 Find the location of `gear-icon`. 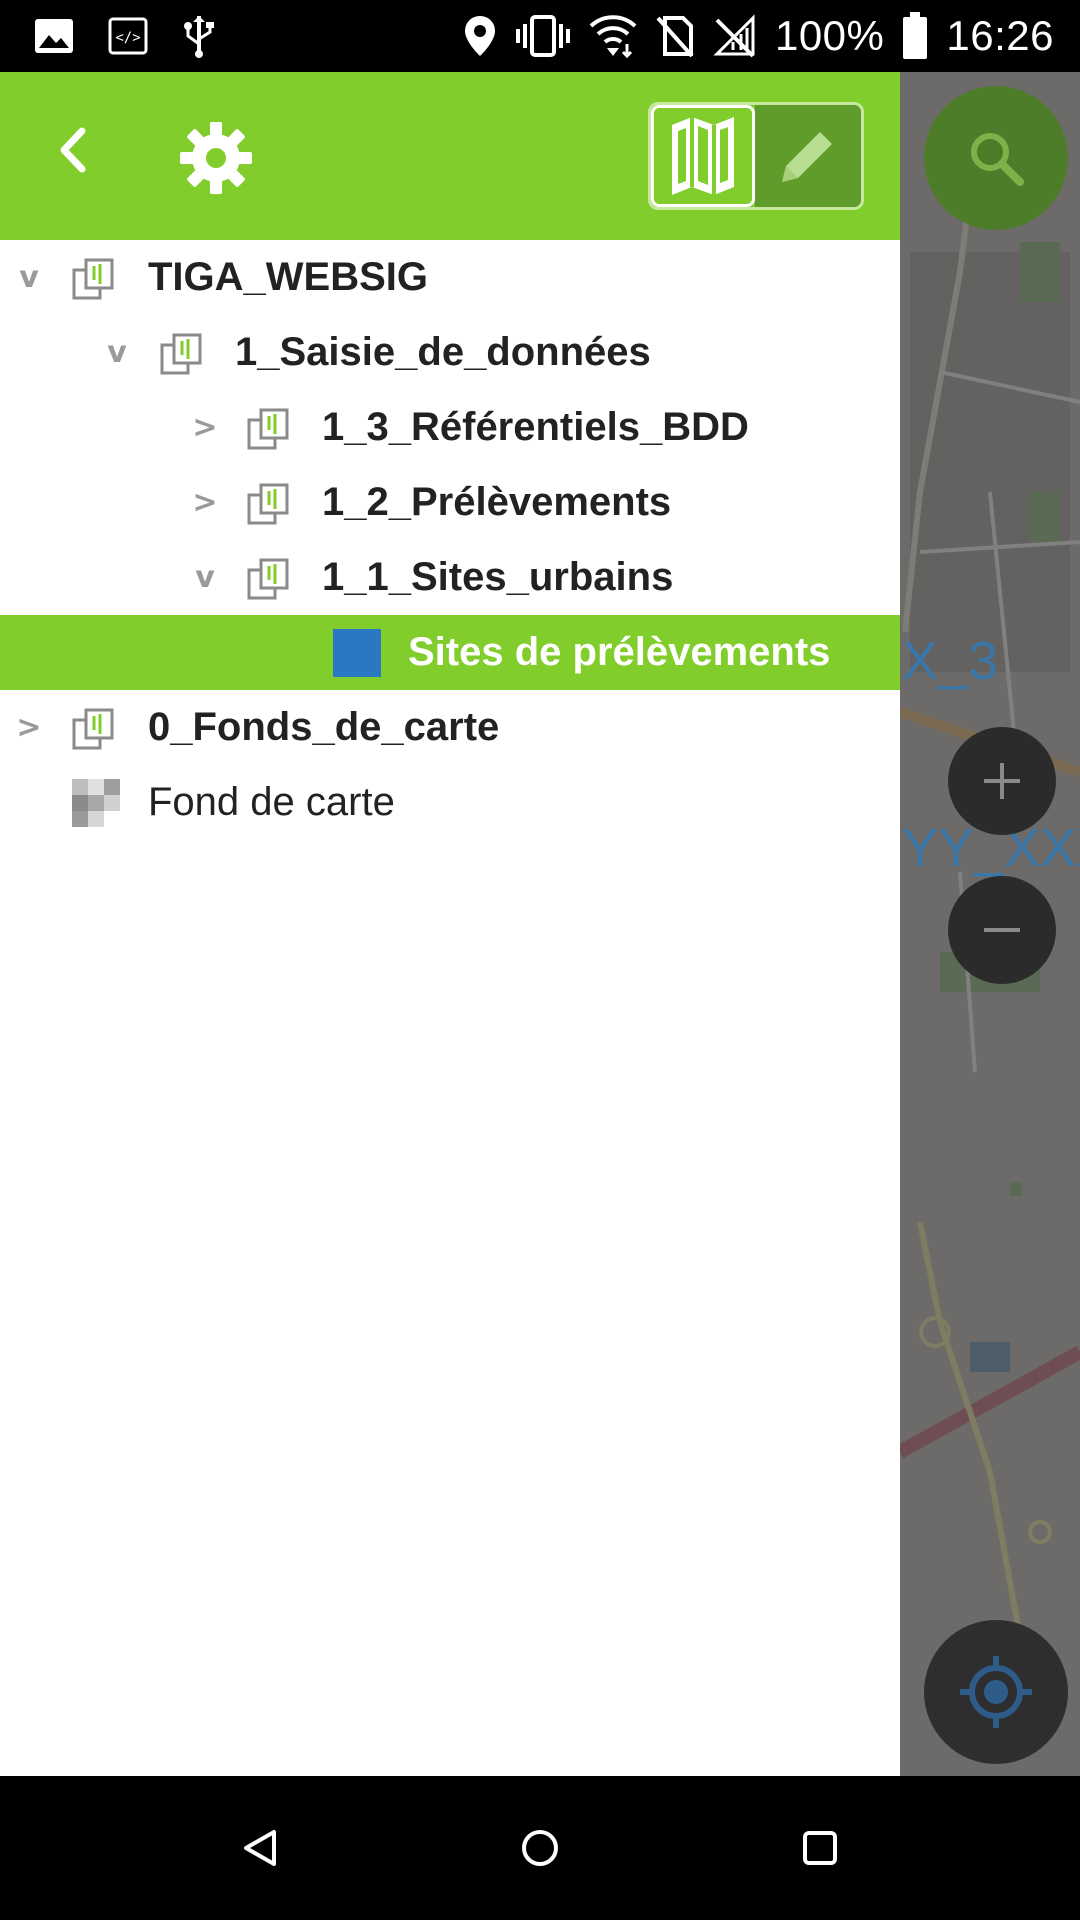

gear-icon is located at coordinates (216, 158).